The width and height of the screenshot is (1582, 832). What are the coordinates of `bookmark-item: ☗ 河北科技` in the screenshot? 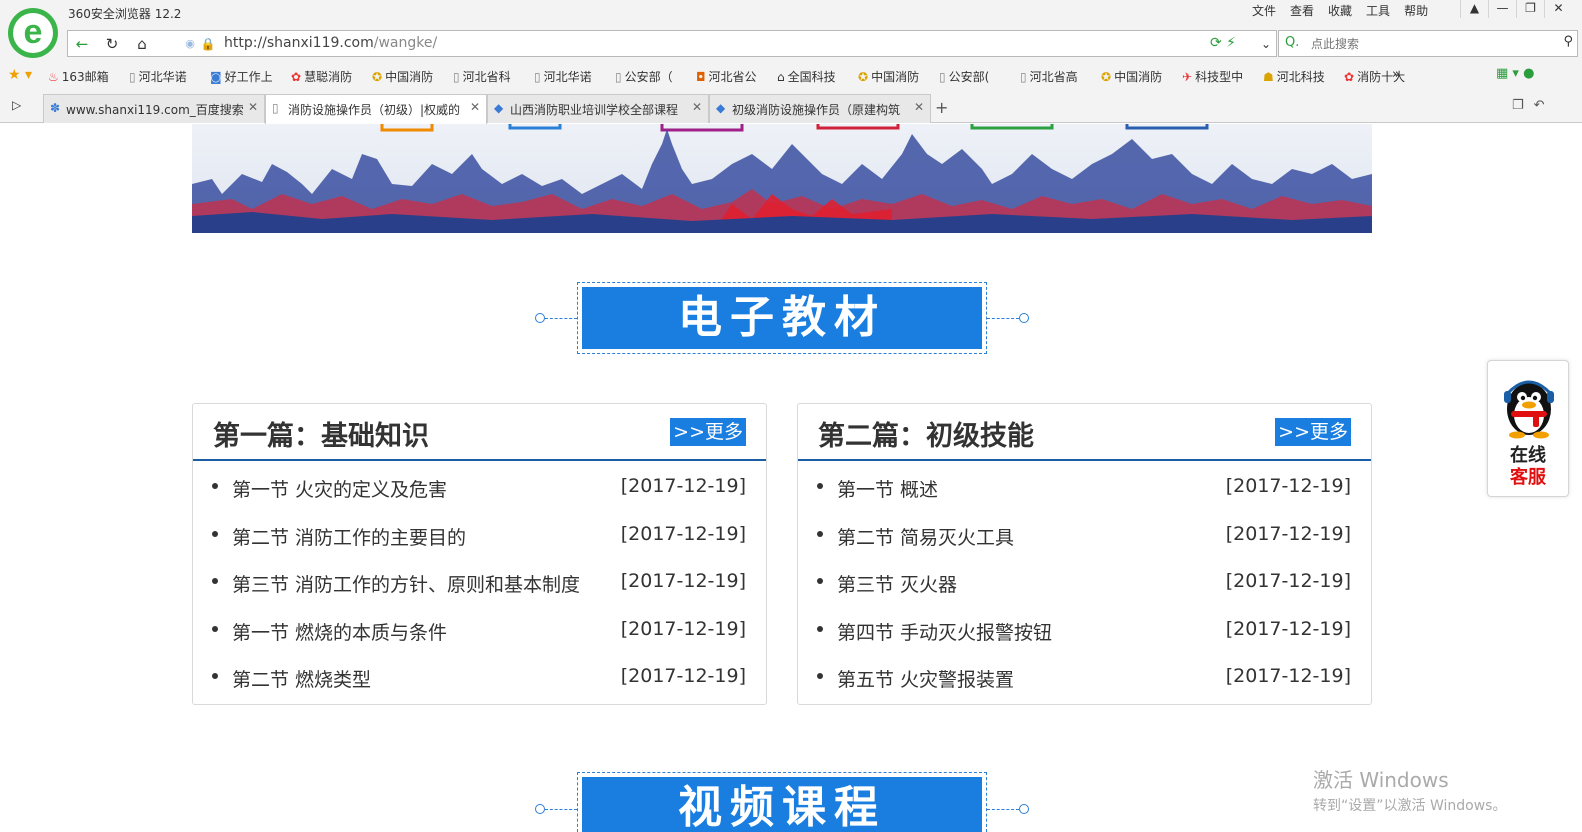 It's located at (1303, 76).